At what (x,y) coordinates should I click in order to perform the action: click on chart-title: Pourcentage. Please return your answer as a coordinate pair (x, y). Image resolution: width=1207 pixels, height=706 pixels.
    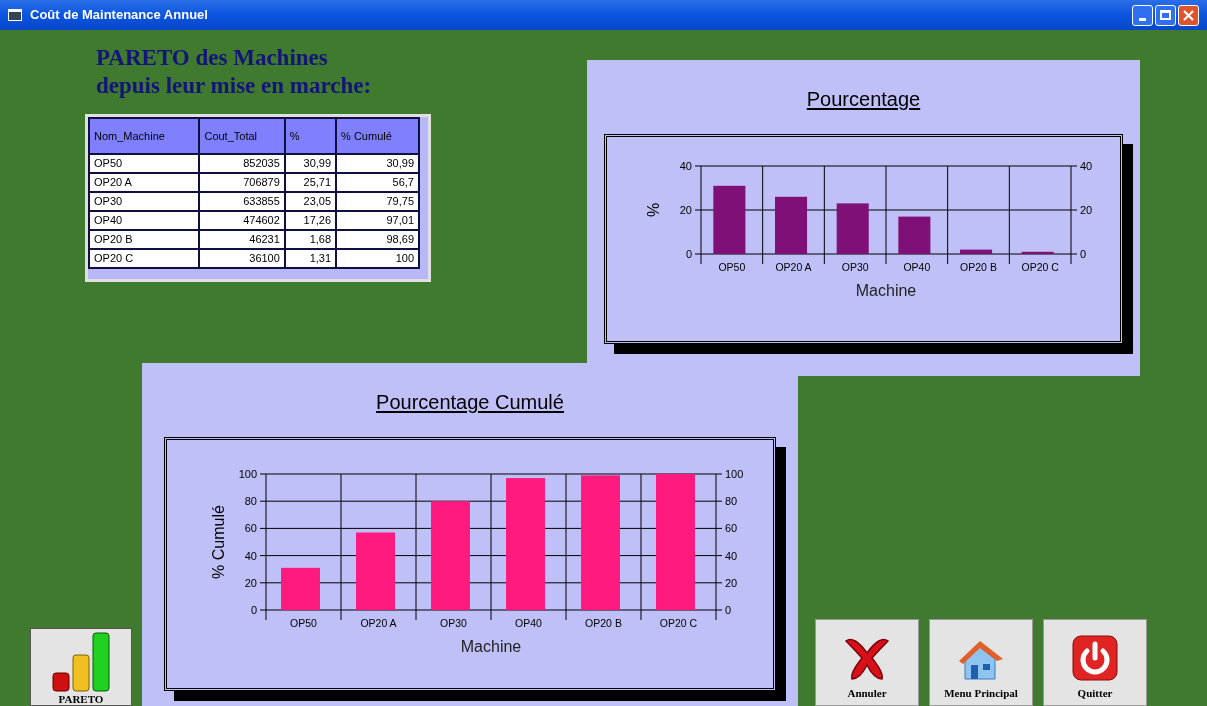
    Looking at the image, I should click on (863, 99).